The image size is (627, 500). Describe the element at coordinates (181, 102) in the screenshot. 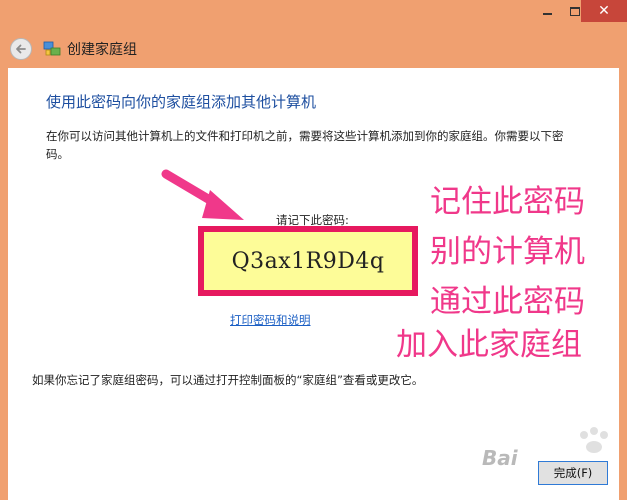

I see `page-heading: 使用此密码向你的家庭组添加其他计算机` at that location.